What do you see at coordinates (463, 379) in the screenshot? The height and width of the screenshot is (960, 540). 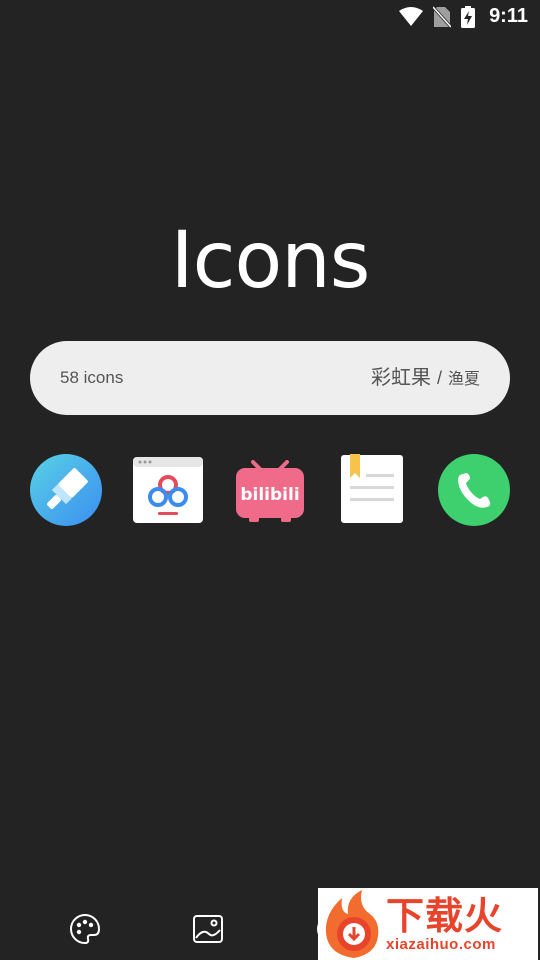 I see `credit-secondary: 渔夏` at bounding box center [463, 379].